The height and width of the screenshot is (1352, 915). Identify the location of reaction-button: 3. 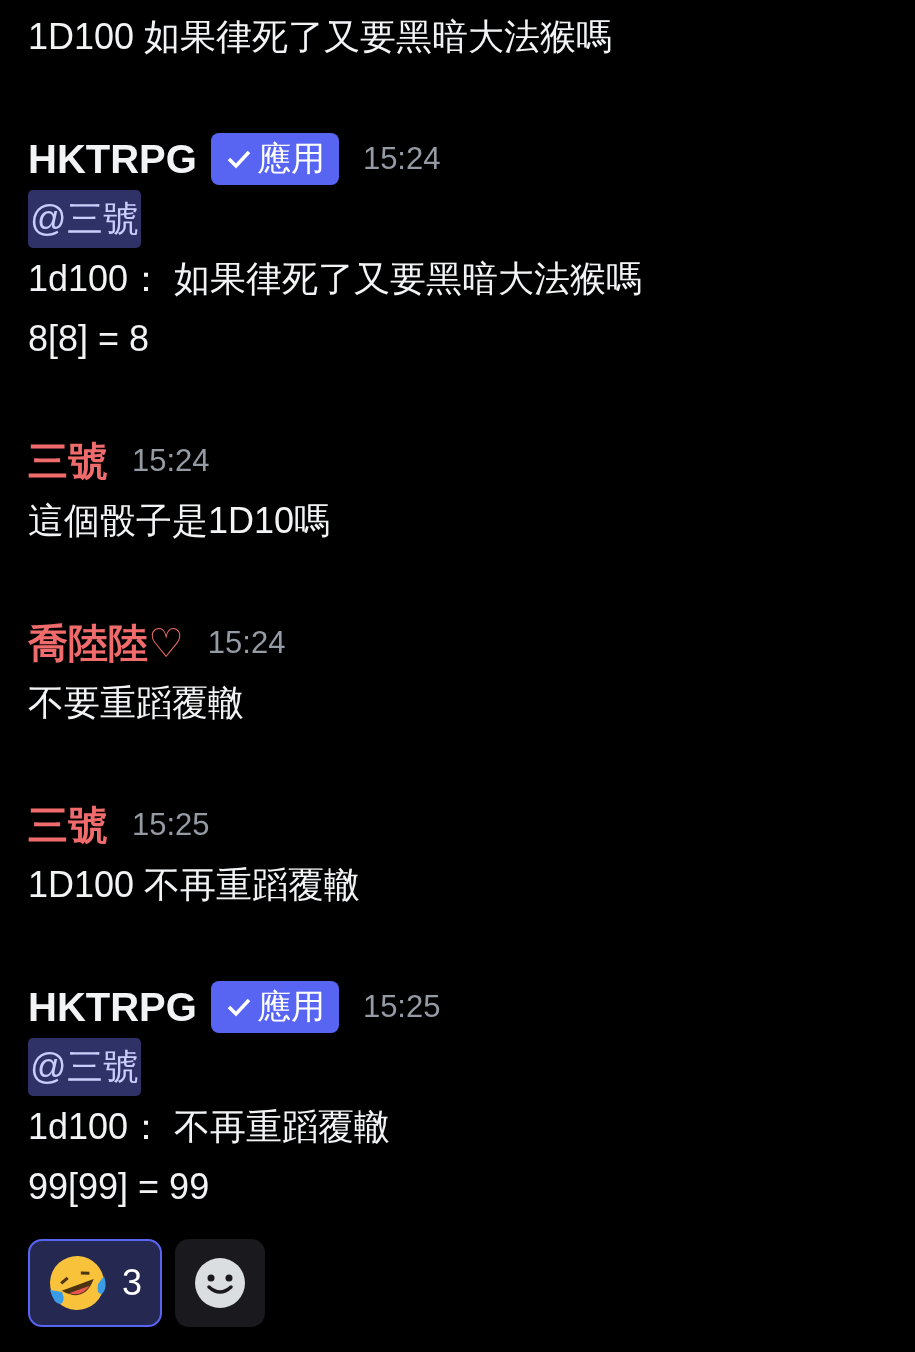
(95, 1283).